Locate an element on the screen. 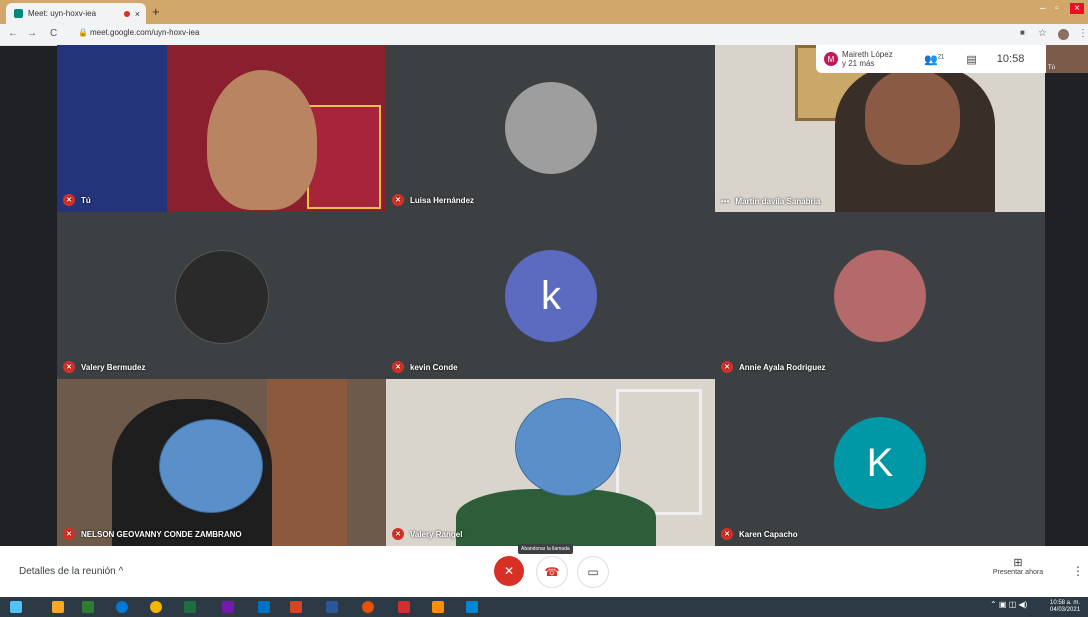 This screenshot has width=1088, height=617. excel-icon is located at coordinates (190, 607).